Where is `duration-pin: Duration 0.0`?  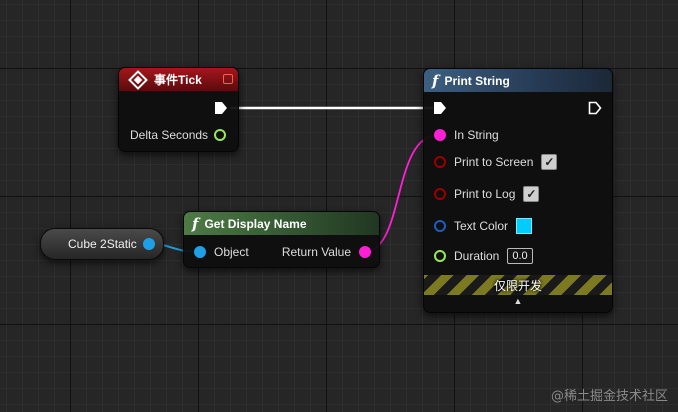
duration-pin: Duration 0.0 is located at coordinates (483, 256).